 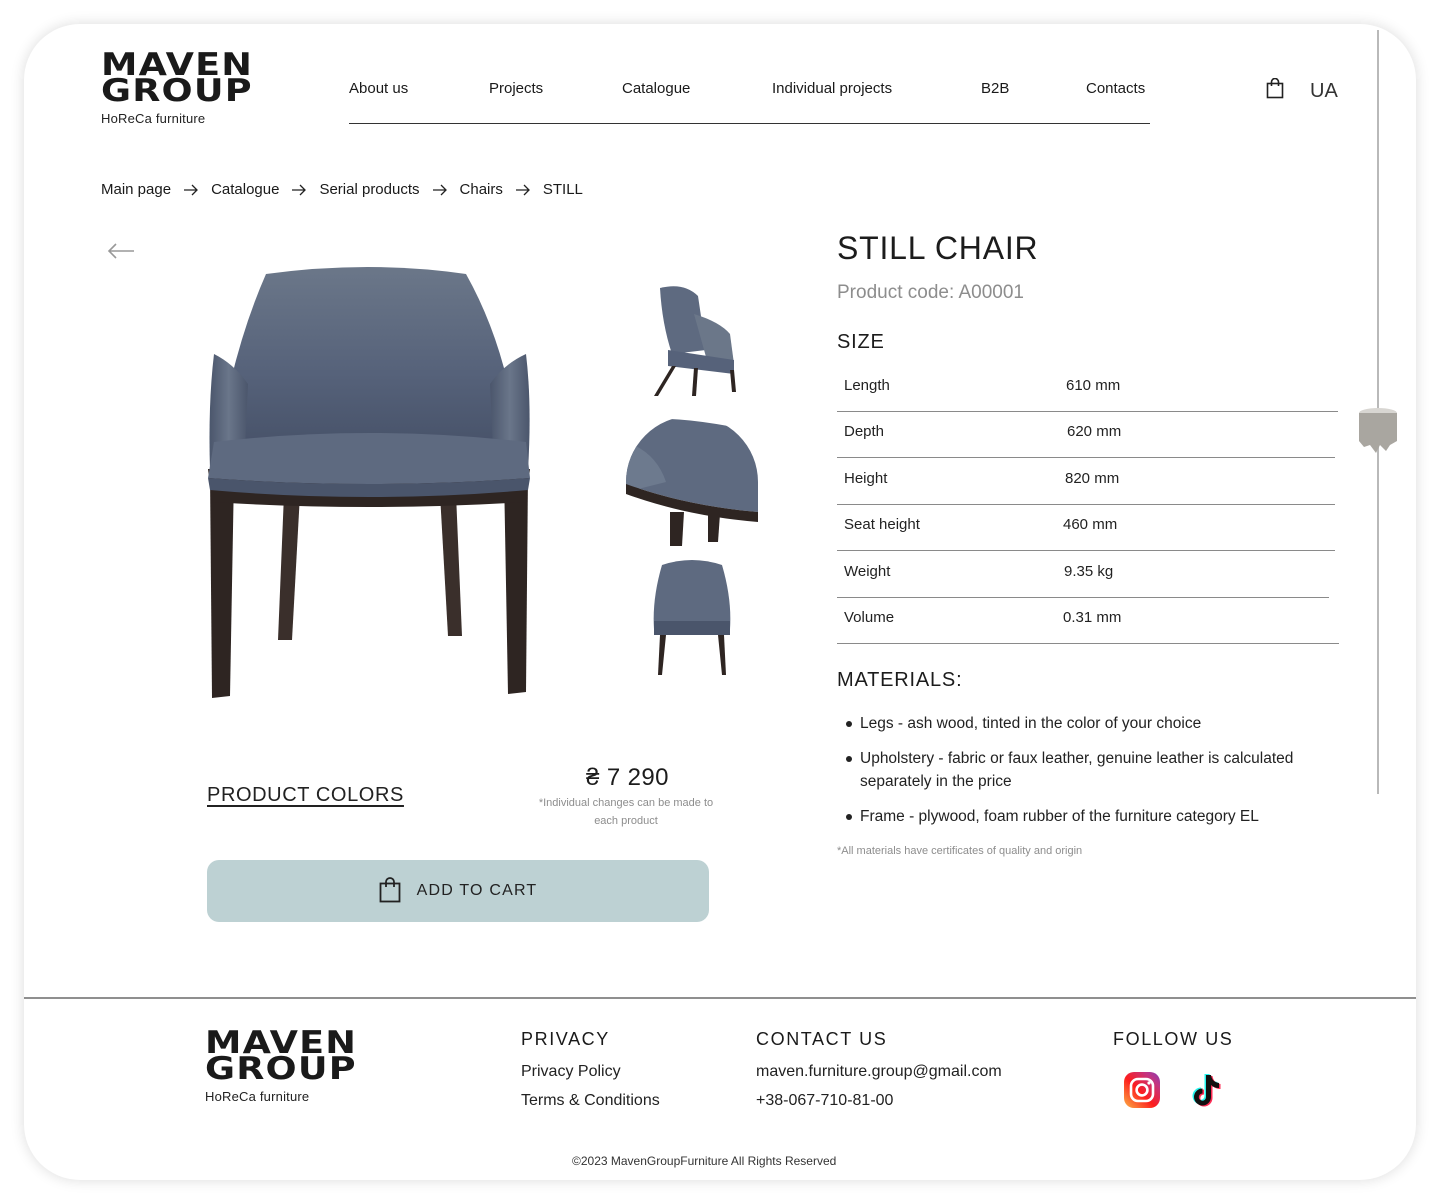 What do you see at coordinates (695, 342) in the screenshot?
I see `thumbnail-side-view` at bounding box center [695, 342].